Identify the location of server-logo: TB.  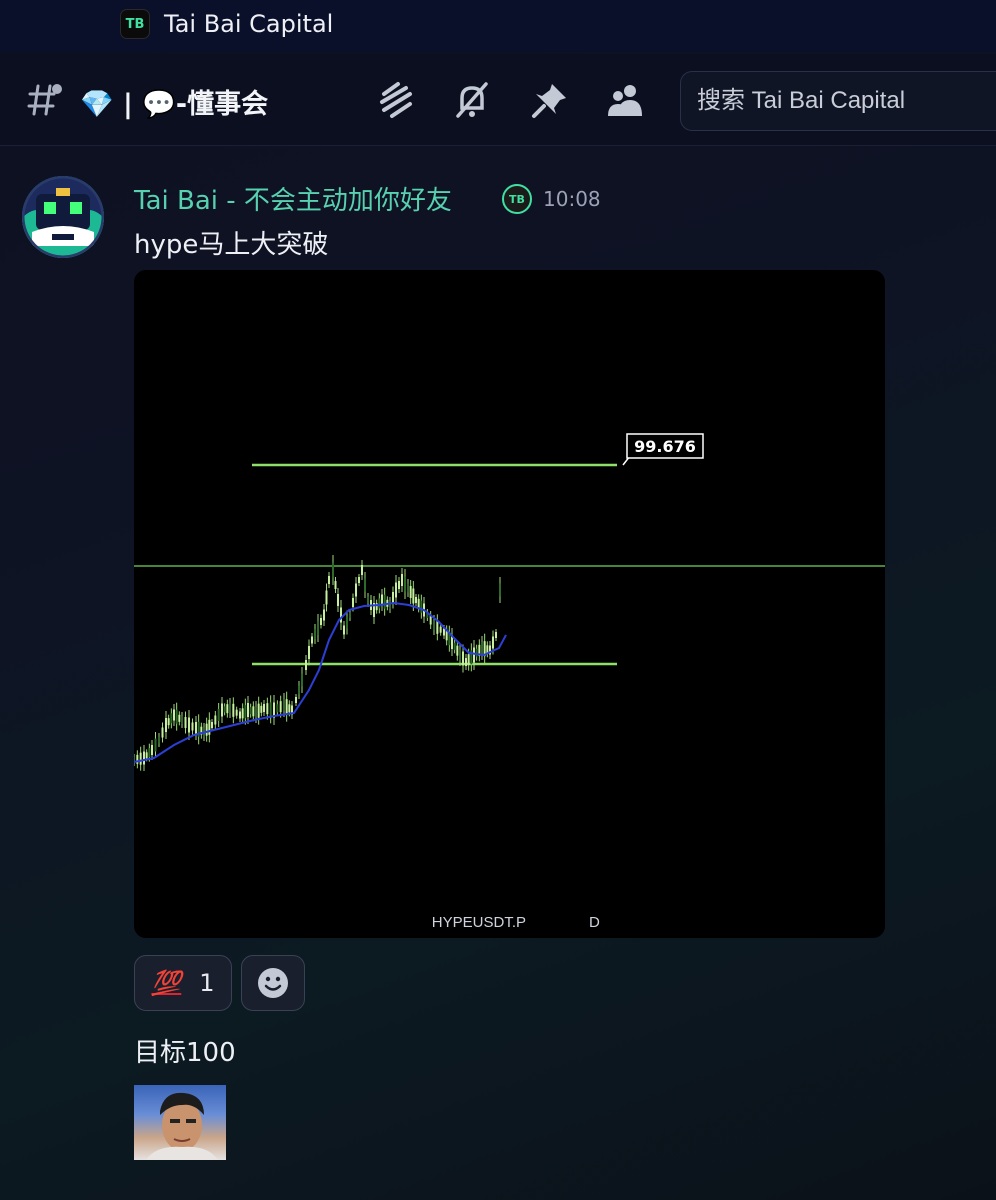
(135, 24).